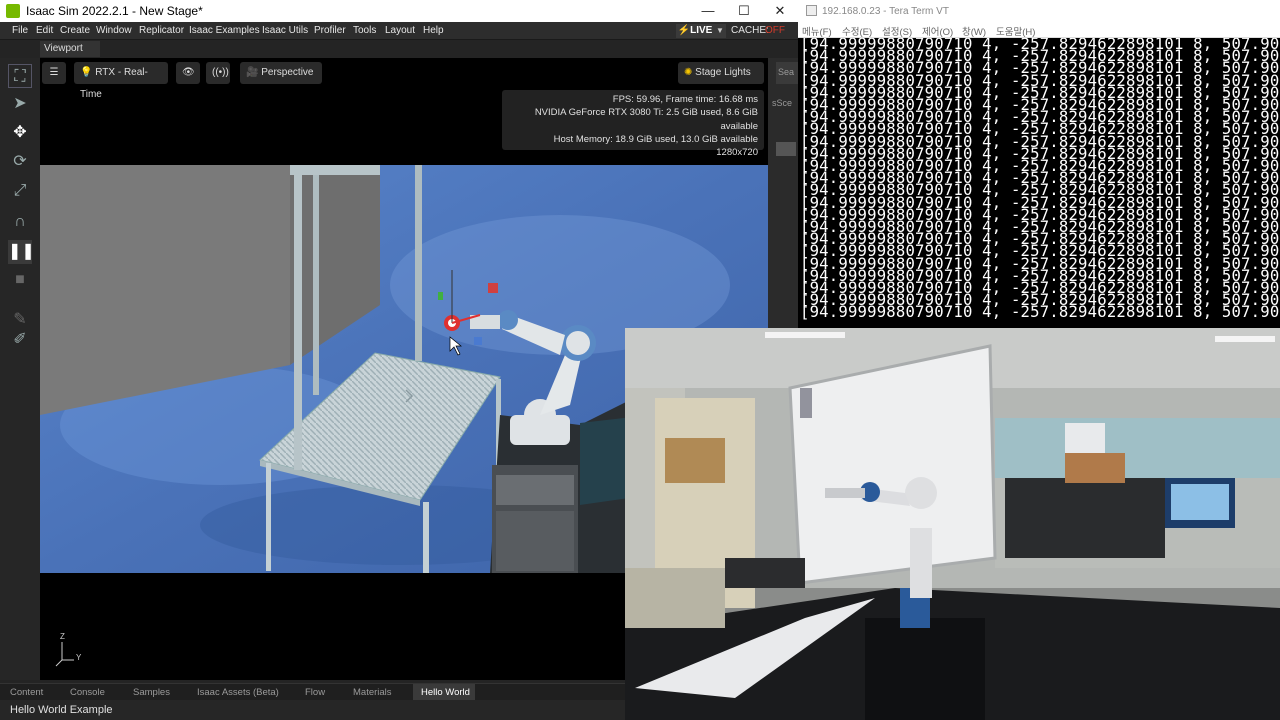  I want to click on menu-isaac-examples: Isaac Examples, so click(224, 30).